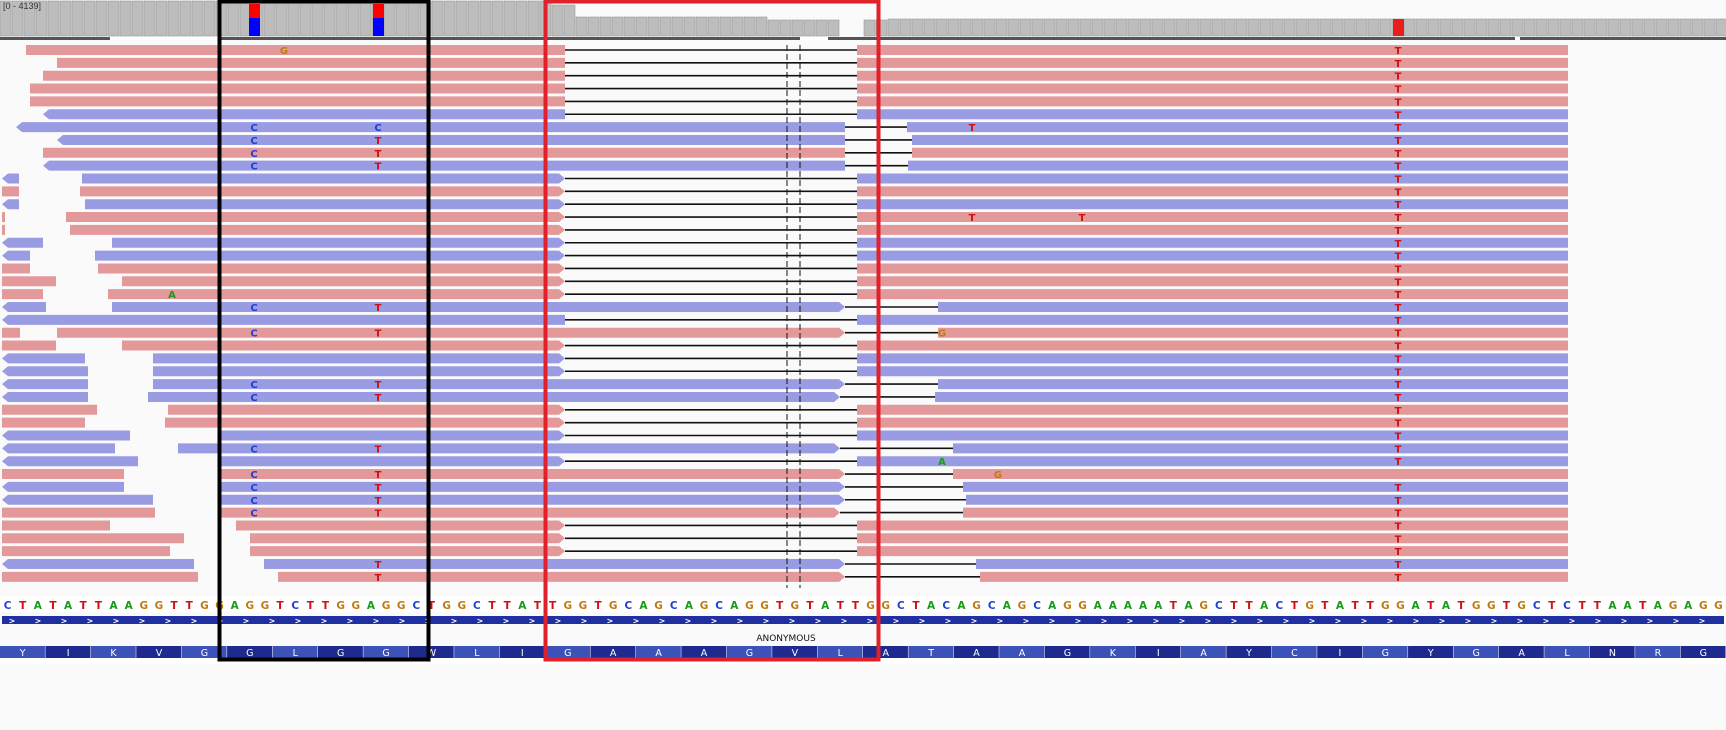 This screenshot has width=1726, height=730. Describe the element at coordinates (254, 27) in the screenshot. I see `coverage-mismatch-bar` at that location.